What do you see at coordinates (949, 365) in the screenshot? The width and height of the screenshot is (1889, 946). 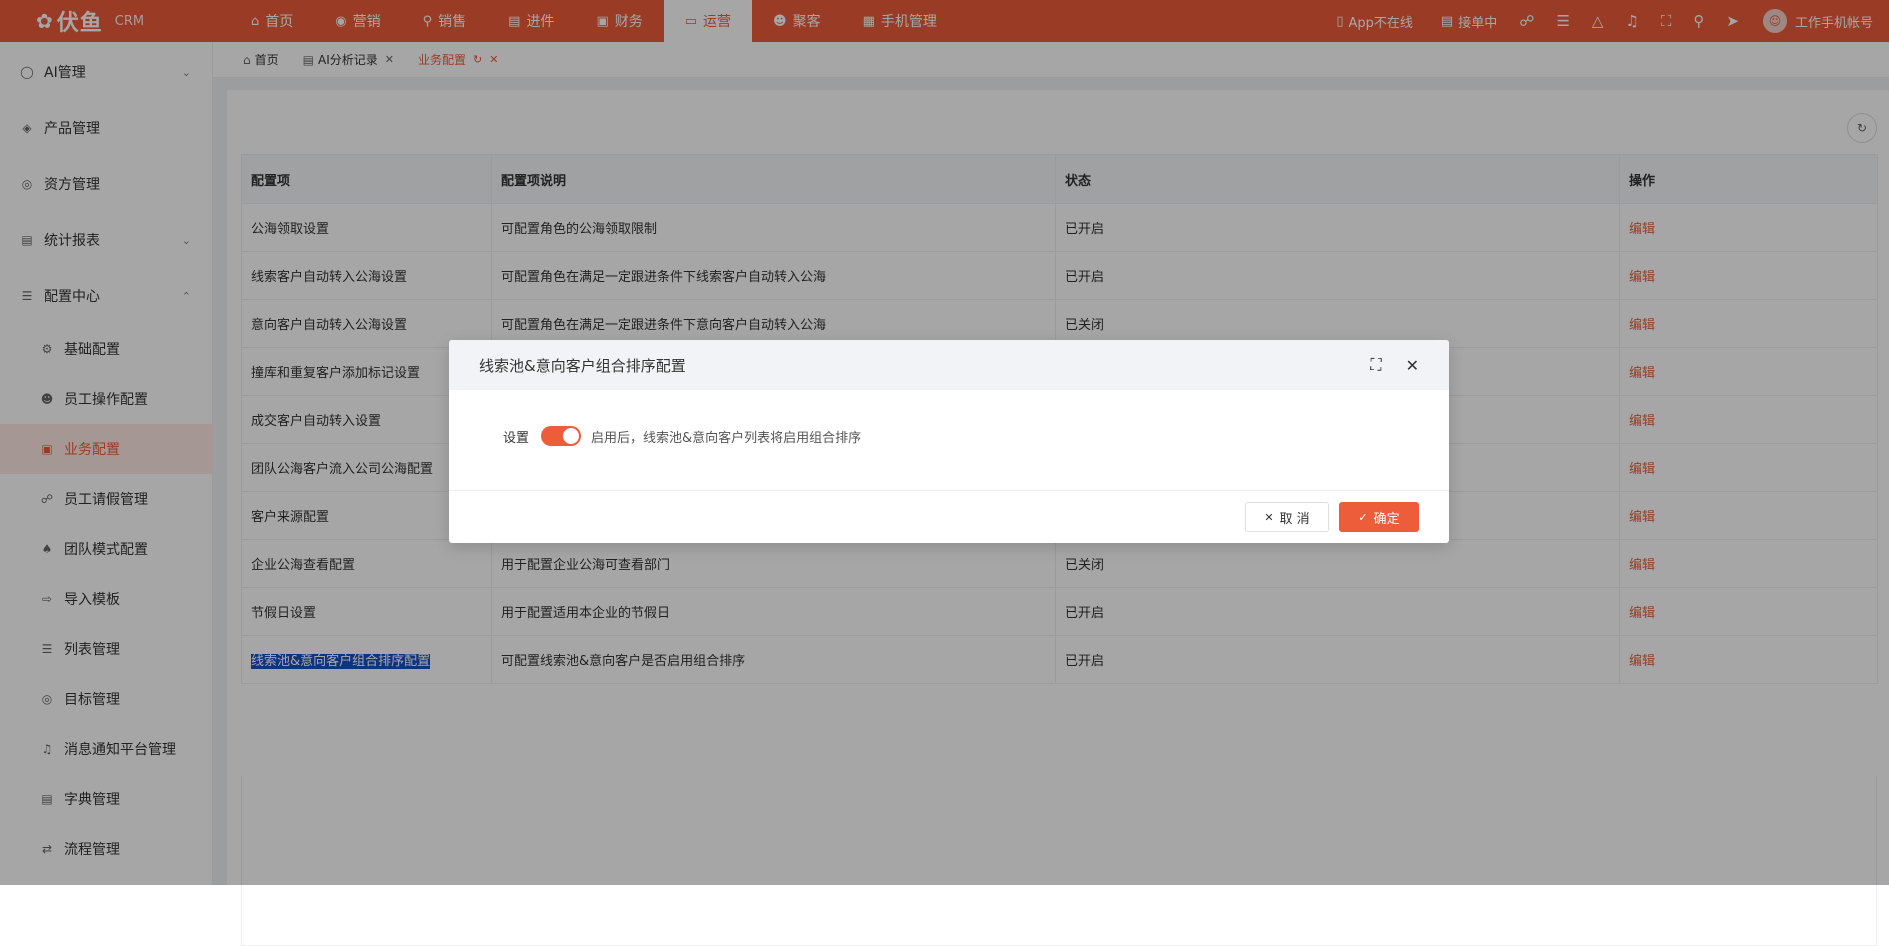 I see `dialog-header: 线索池&意向客户组合排序配置 ⛶ ✕` at bounding box center [949, 365].